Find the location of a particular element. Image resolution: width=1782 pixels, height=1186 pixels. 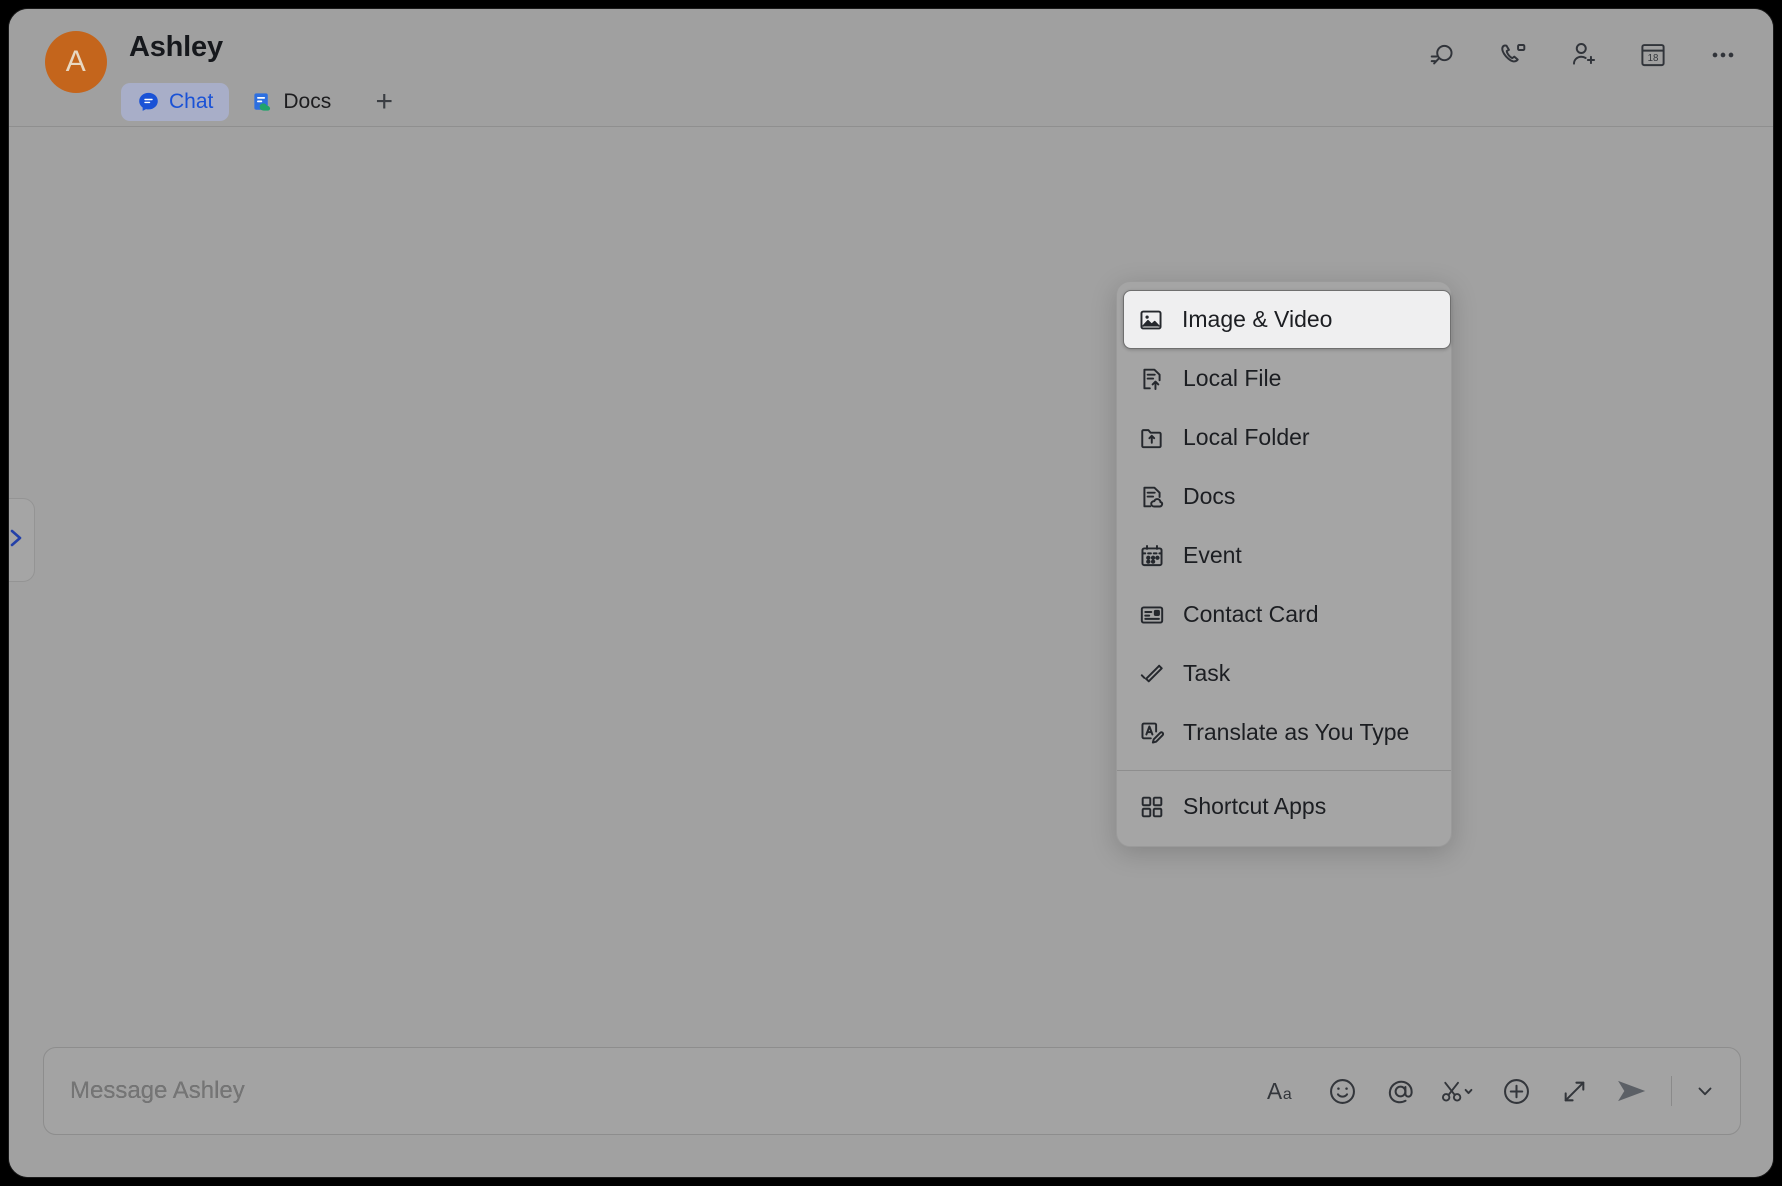

folder-upload-icon is located at coordinates (1152, 438).